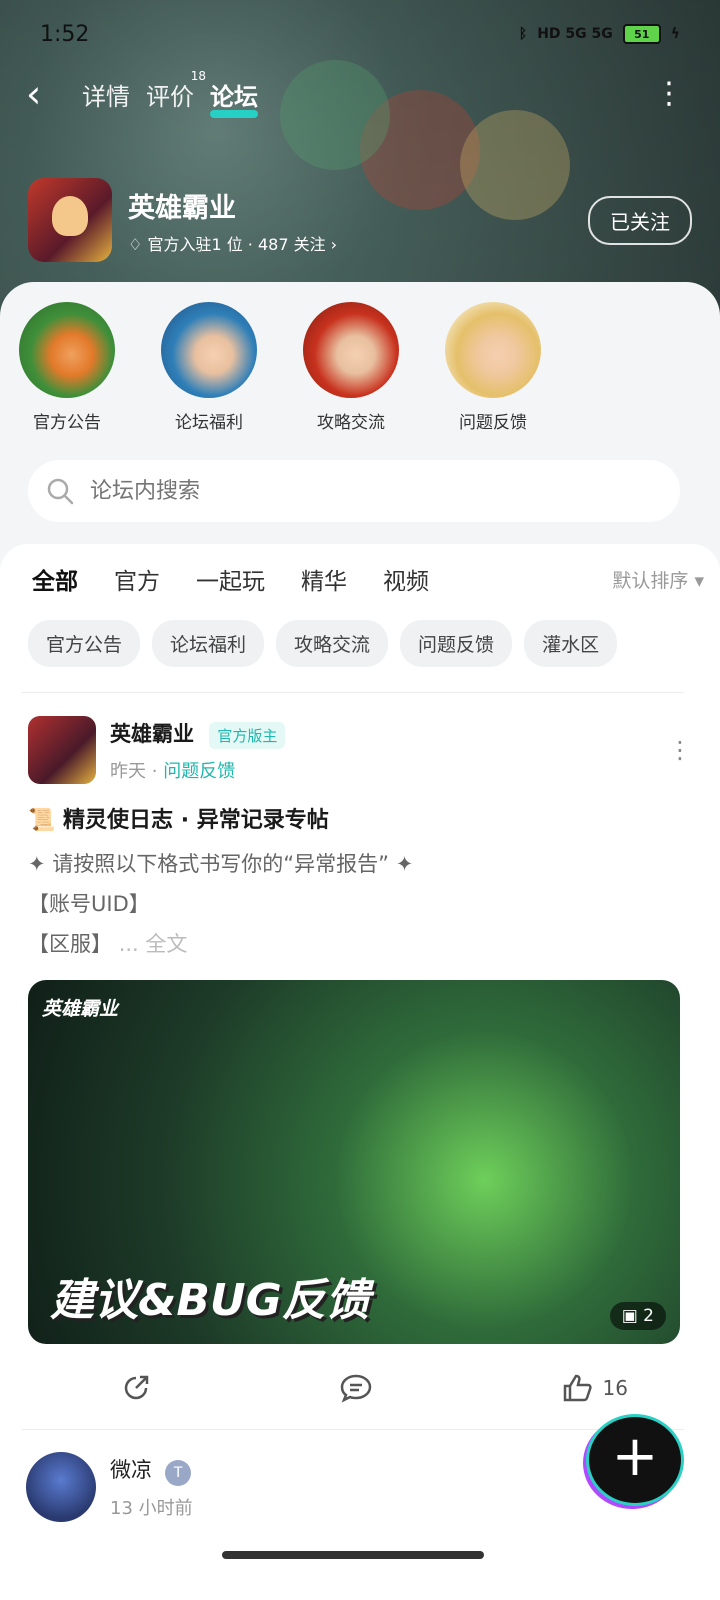 Image resolution: width=720 pixels, height=1600 pixels. What do you see at coordinates (523, 34) in the screenshot?
I see `bluetooth-icon: ᛒ` at bounding box center [523, 34].